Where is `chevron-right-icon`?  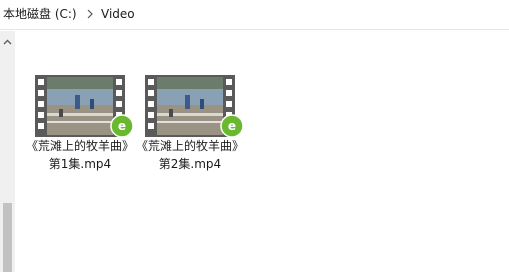 chevron-right-icon is located at coordinates (90, 14).